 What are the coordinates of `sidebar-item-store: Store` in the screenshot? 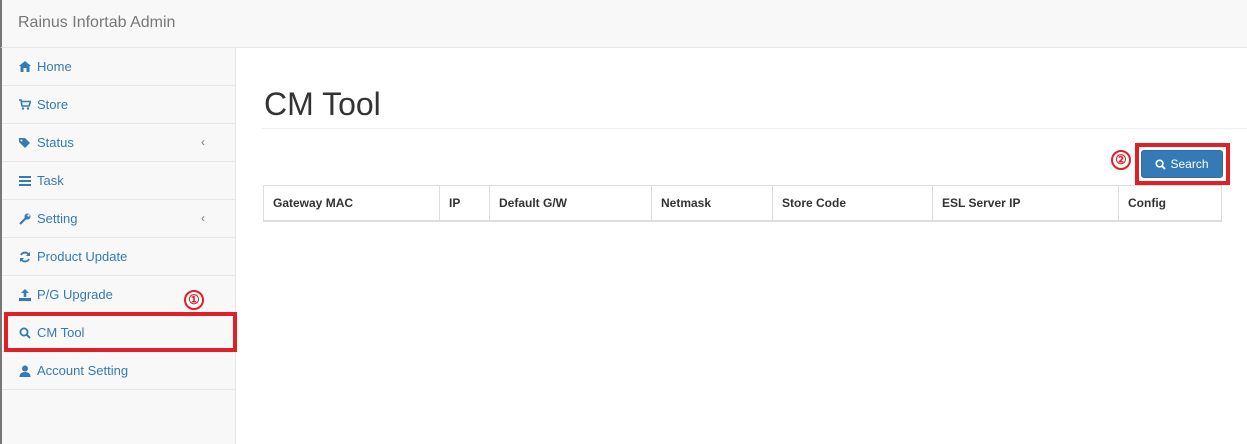 It's located at (118, 105).